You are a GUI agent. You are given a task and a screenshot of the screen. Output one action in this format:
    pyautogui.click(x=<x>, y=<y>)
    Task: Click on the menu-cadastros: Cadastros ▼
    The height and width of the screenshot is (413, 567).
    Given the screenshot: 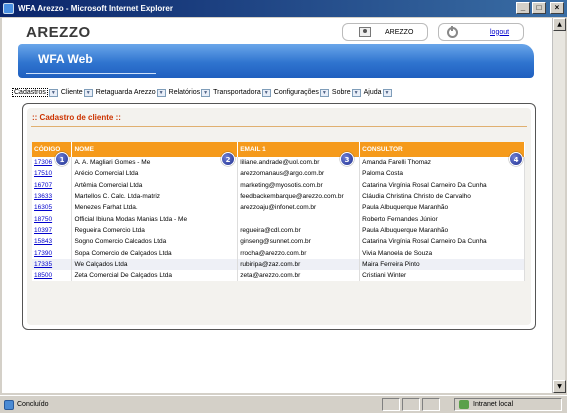 What is the action you would take?
    pyautogui.click(x=35, y=92)
    